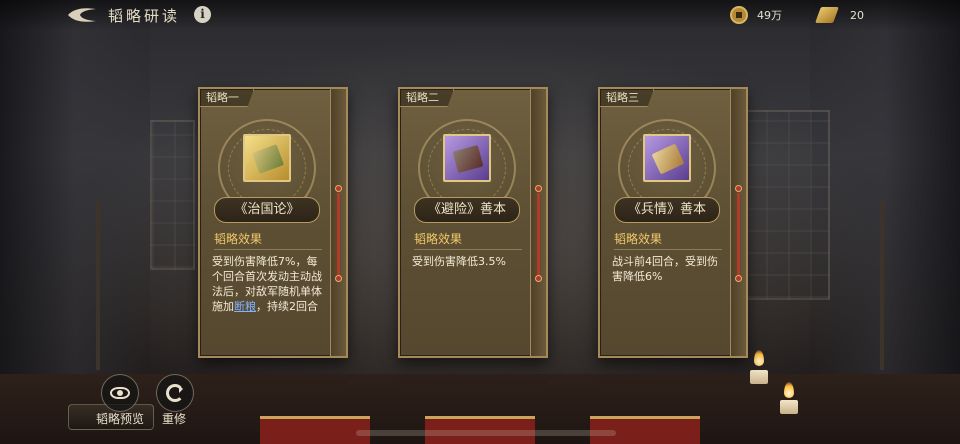 The height and width of the screenshot is (444, 960). Describe the element at coordinates (480, 15) in the screenshot. I see `top-bar: 韬略研读 i 49万 20` at that location.